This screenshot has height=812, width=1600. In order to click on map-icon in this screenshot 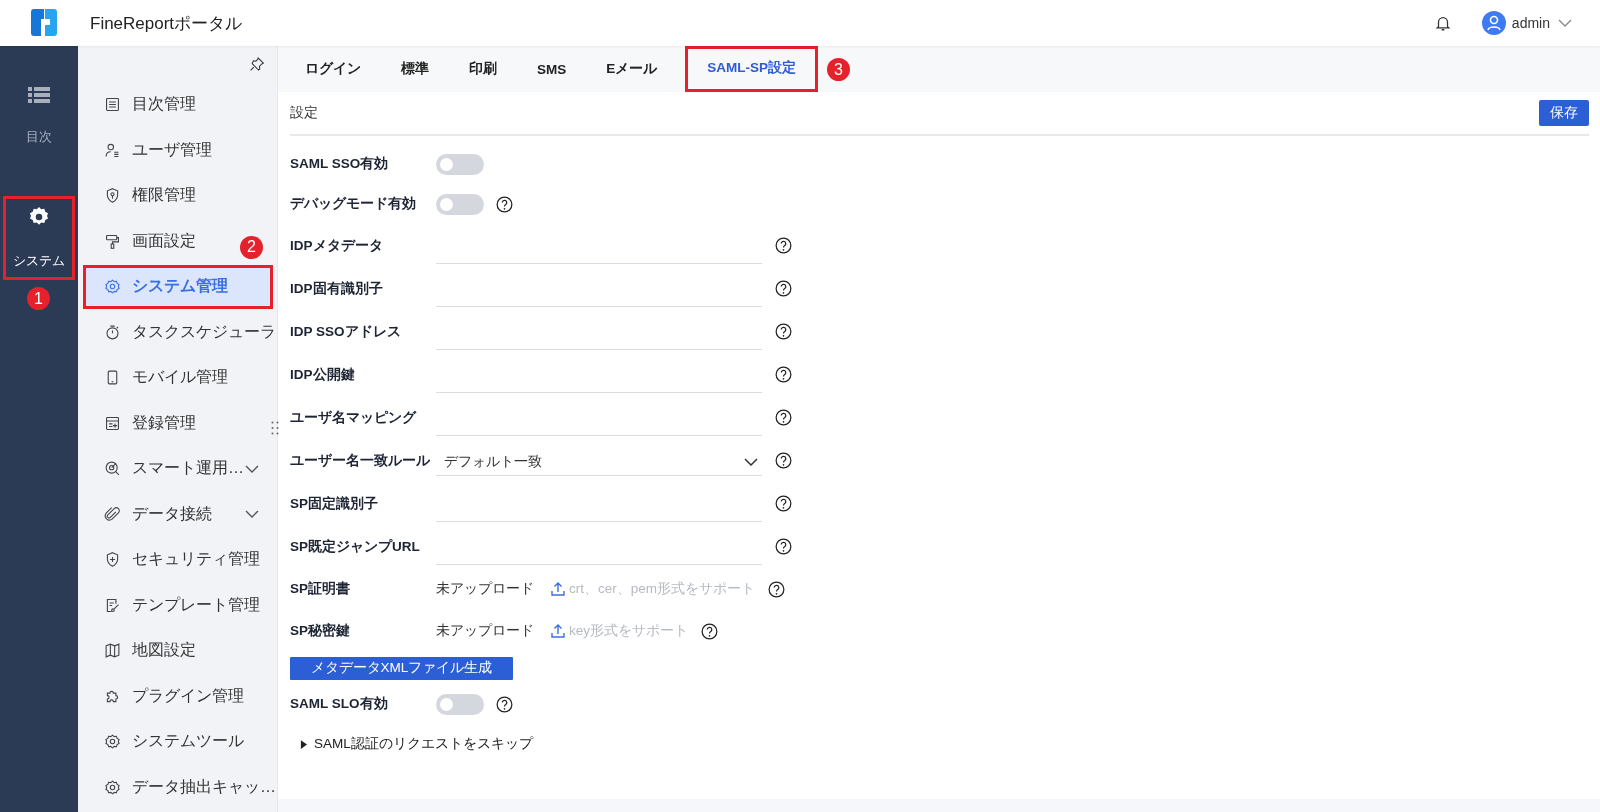, I will do `click(112, 650)`.